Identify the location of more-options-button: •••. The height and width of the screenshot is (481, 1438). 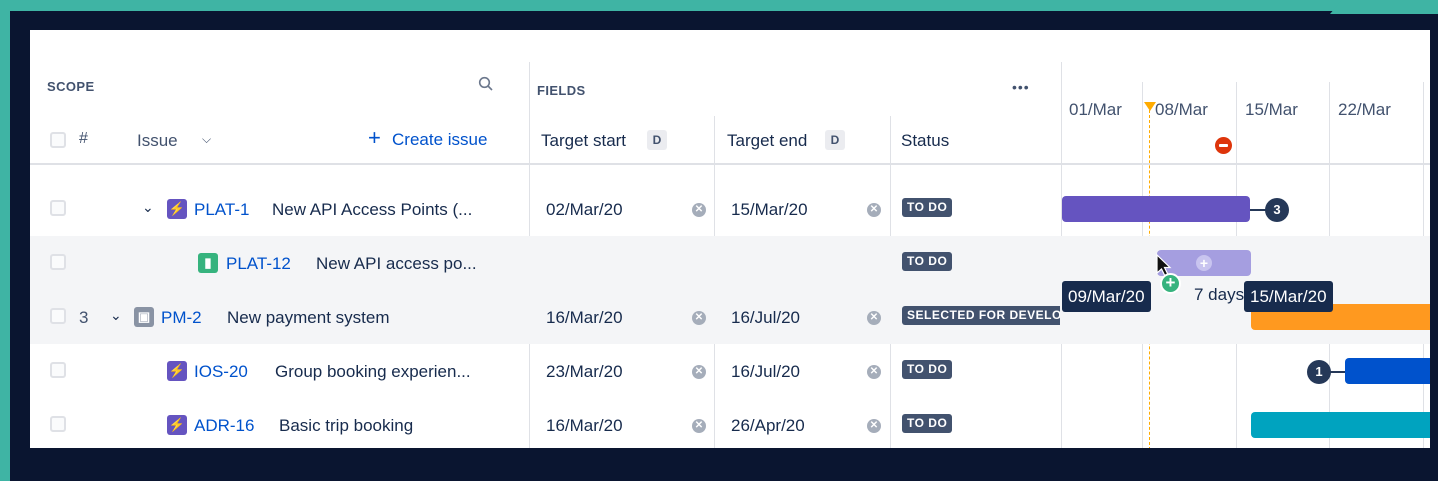
(1021, 87).